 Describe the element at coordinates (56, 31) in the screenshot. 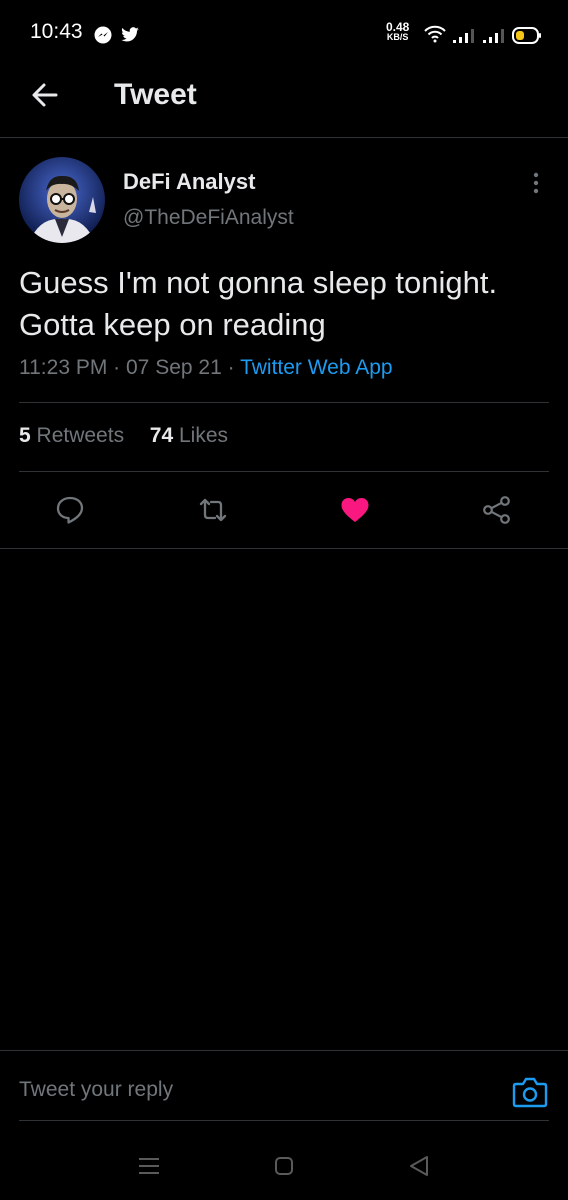

I see `status-time: 10:43` at that location.